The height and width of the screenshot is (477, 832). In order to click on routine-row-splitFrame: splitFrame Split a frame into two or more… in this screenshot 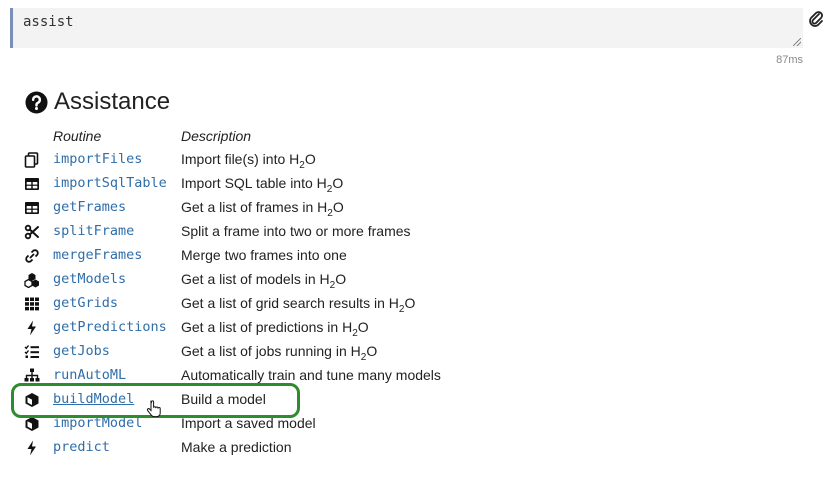, I will do `click(416, 232)`.